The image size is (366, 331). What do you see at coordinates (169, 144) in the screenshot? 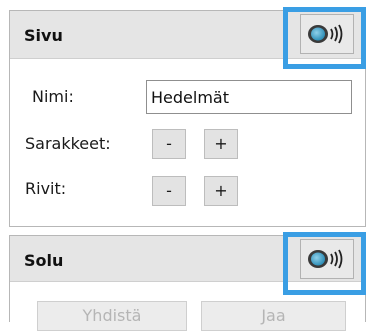
I see `columns-decrease-button: -` at bounding box center [169, 144].